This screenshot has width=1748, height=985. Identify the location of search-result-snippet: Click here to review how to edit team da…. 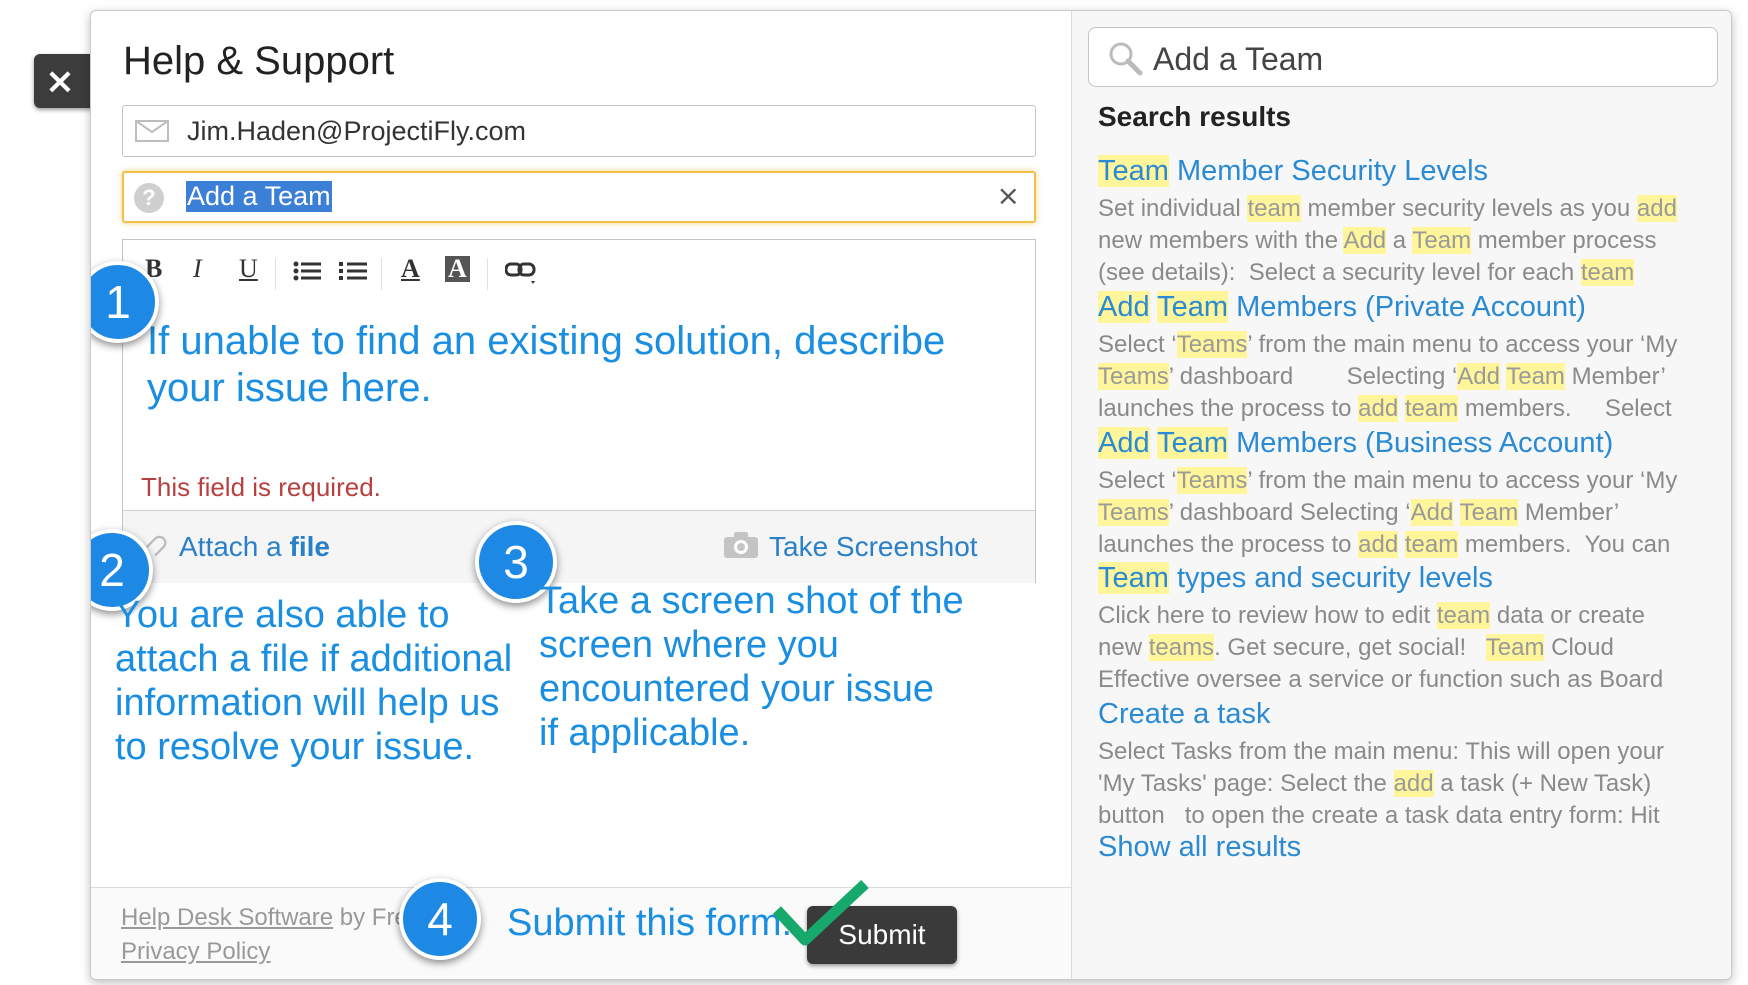
(1403, 648).